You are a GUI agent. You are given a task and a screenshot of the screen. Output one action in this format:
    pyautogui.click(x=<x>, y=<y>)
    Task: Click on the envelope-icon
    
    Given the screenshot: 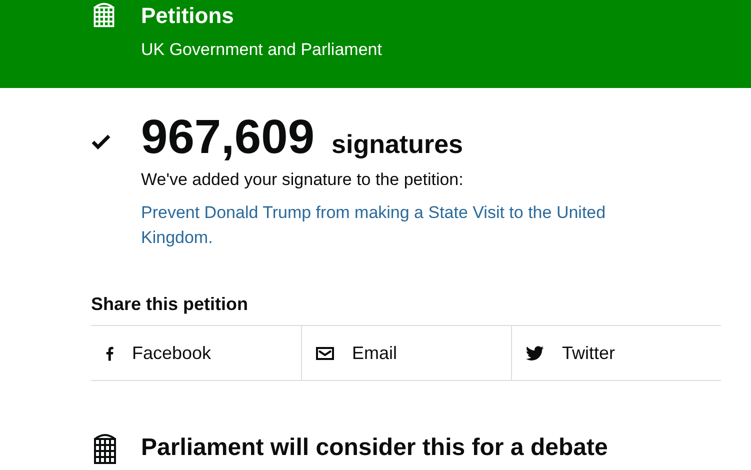 What is the action you would take?
    pyautogui.click(x=325, y=353)
    